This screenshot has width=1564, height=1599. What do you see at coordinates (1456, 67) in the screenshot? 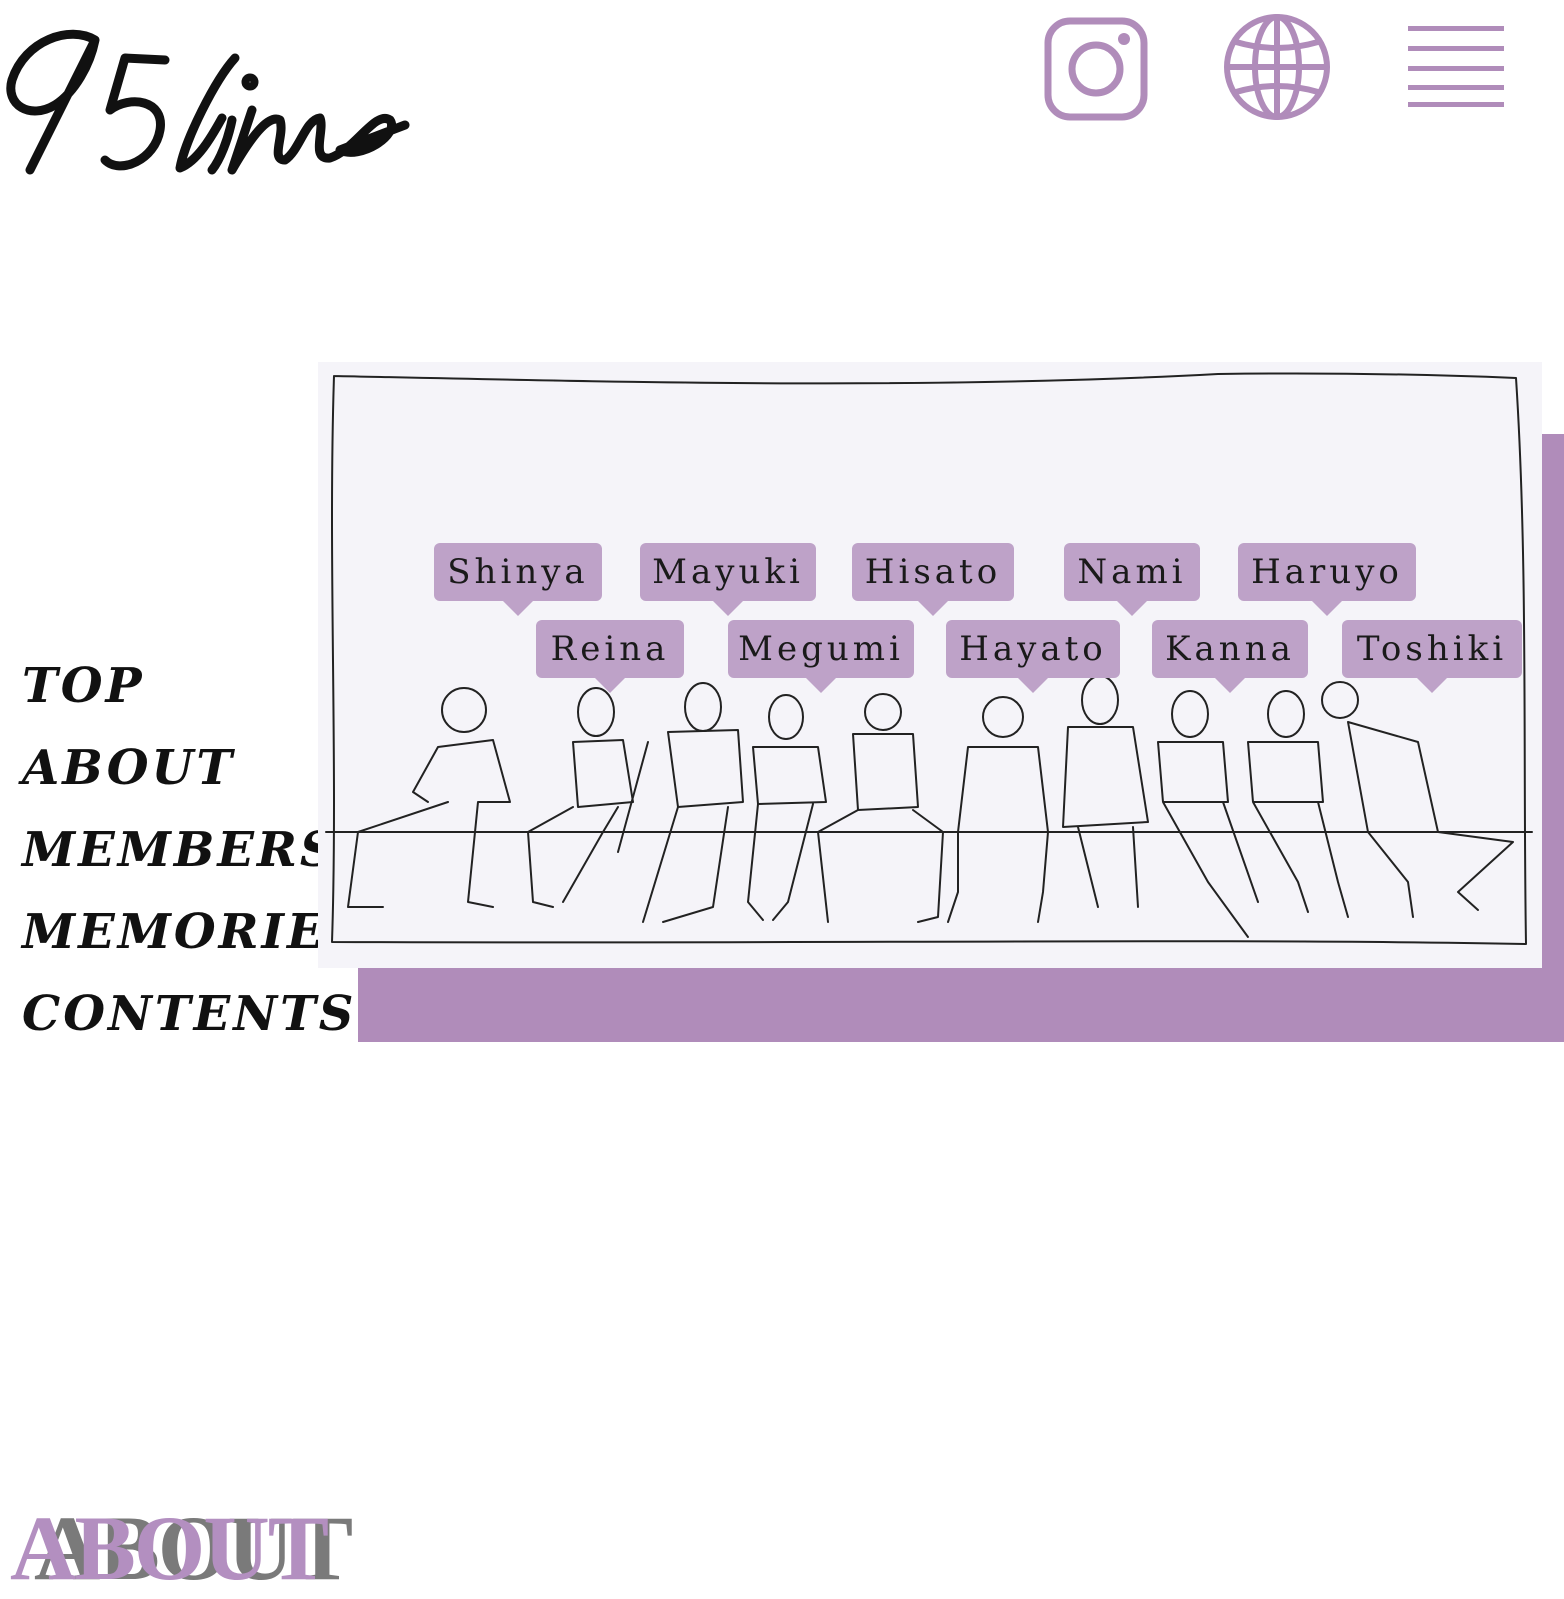
I see `menu-icon` at bounding box center [1456, 67].